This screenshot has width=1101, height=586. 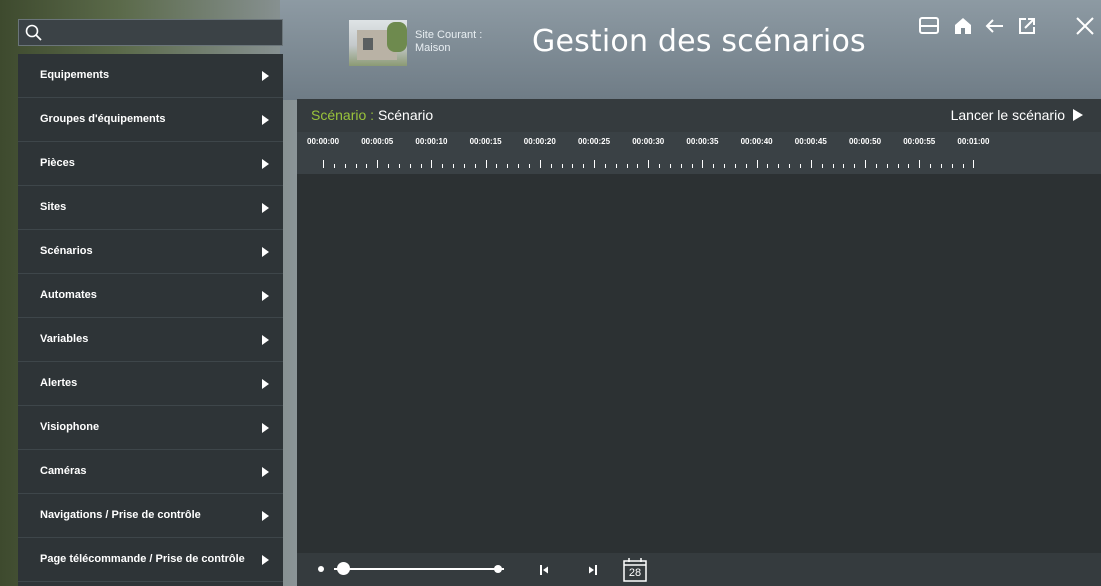 I want to click on calendar-day: 28, so click(x=635, y=573).